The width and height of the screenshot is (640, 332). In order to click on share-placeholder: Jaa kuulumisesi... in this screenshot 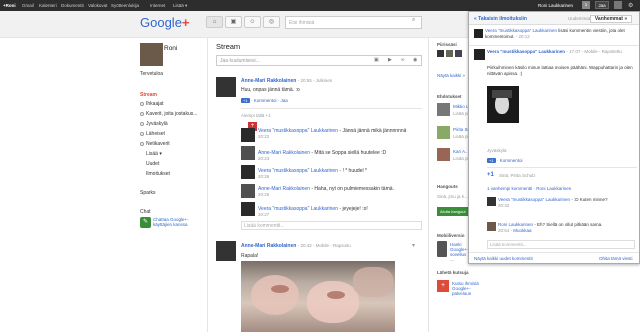, I will do `click(240, 61)`.